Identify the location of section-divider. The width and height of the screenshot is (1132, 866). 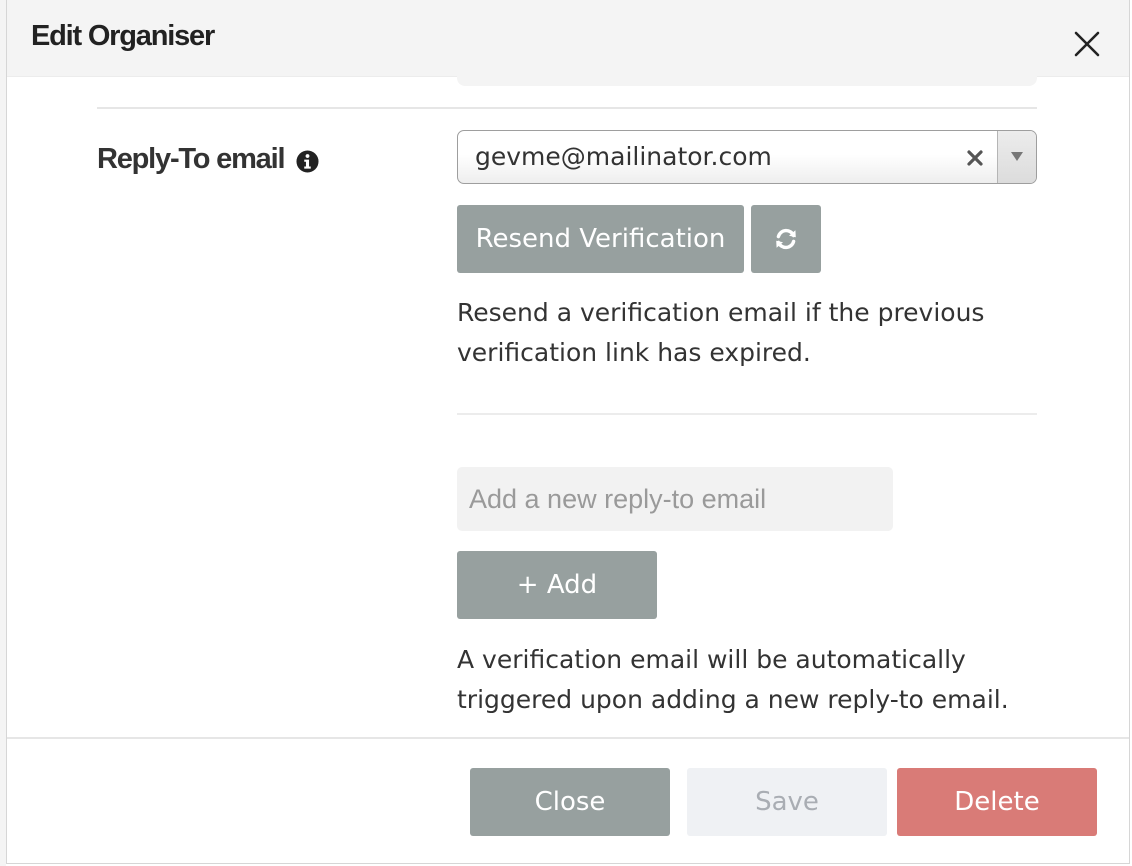
(747, 414).